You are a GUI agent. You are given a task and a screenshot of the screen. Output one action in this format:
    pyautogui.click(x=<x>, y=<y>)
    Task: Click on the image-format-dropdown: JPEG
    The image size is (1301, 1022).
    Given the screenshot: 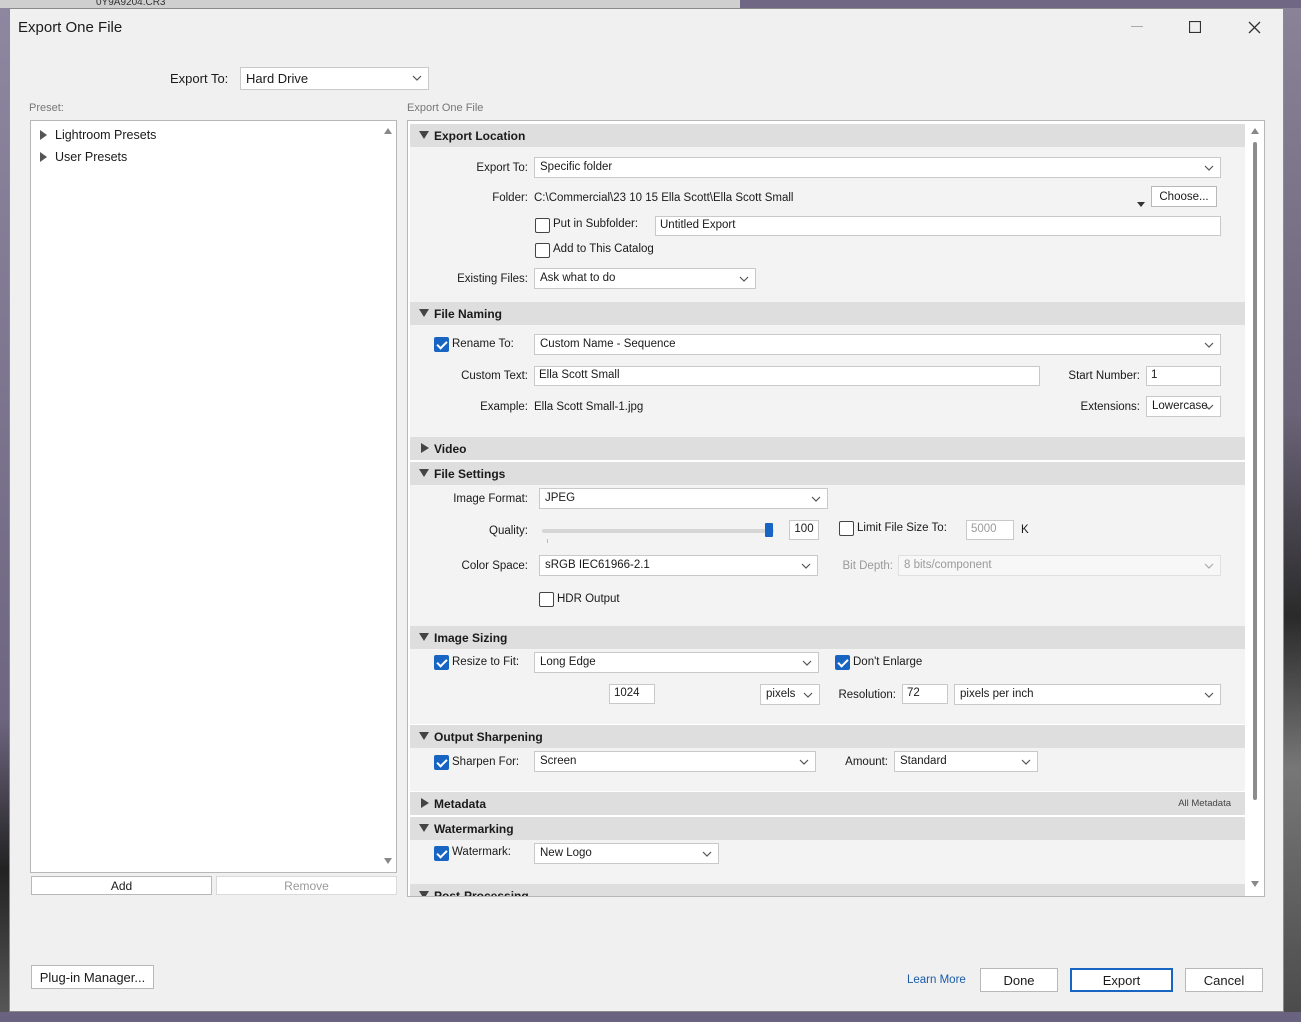 What is the action you would take?
    pyautogui.click(x=683, y=498)
    